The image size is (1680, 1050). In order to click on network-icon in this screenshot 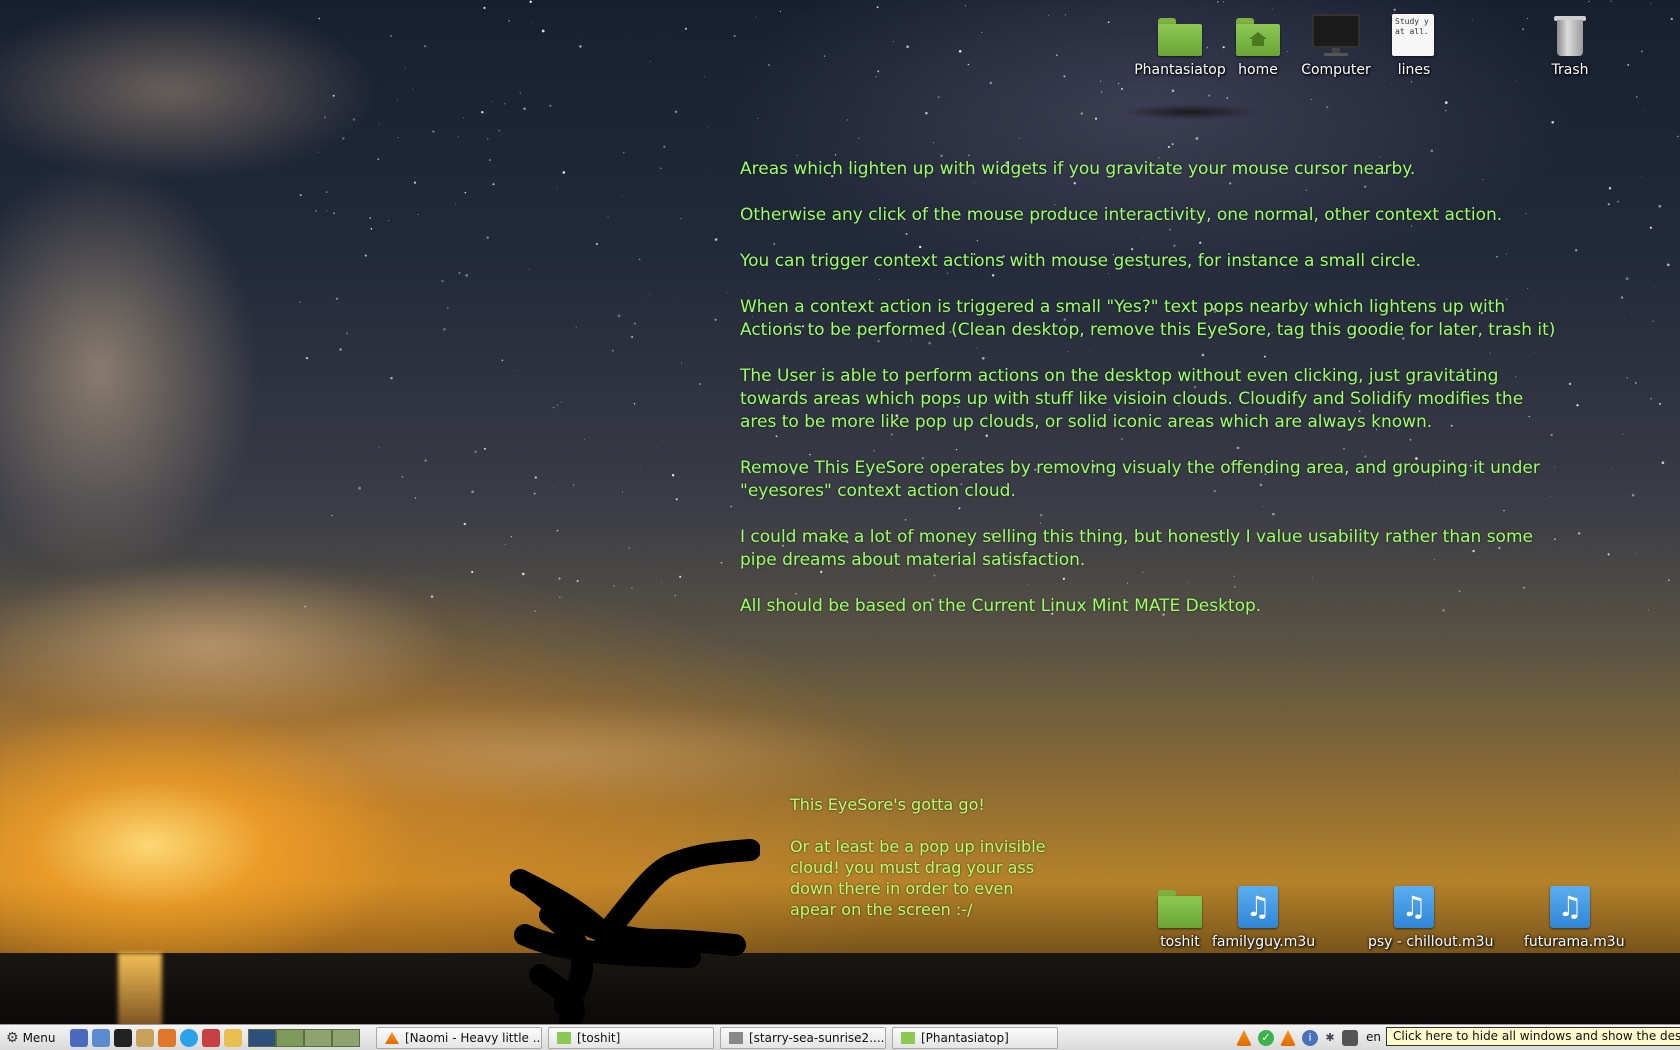, I will do `click(1350, 1038)`.